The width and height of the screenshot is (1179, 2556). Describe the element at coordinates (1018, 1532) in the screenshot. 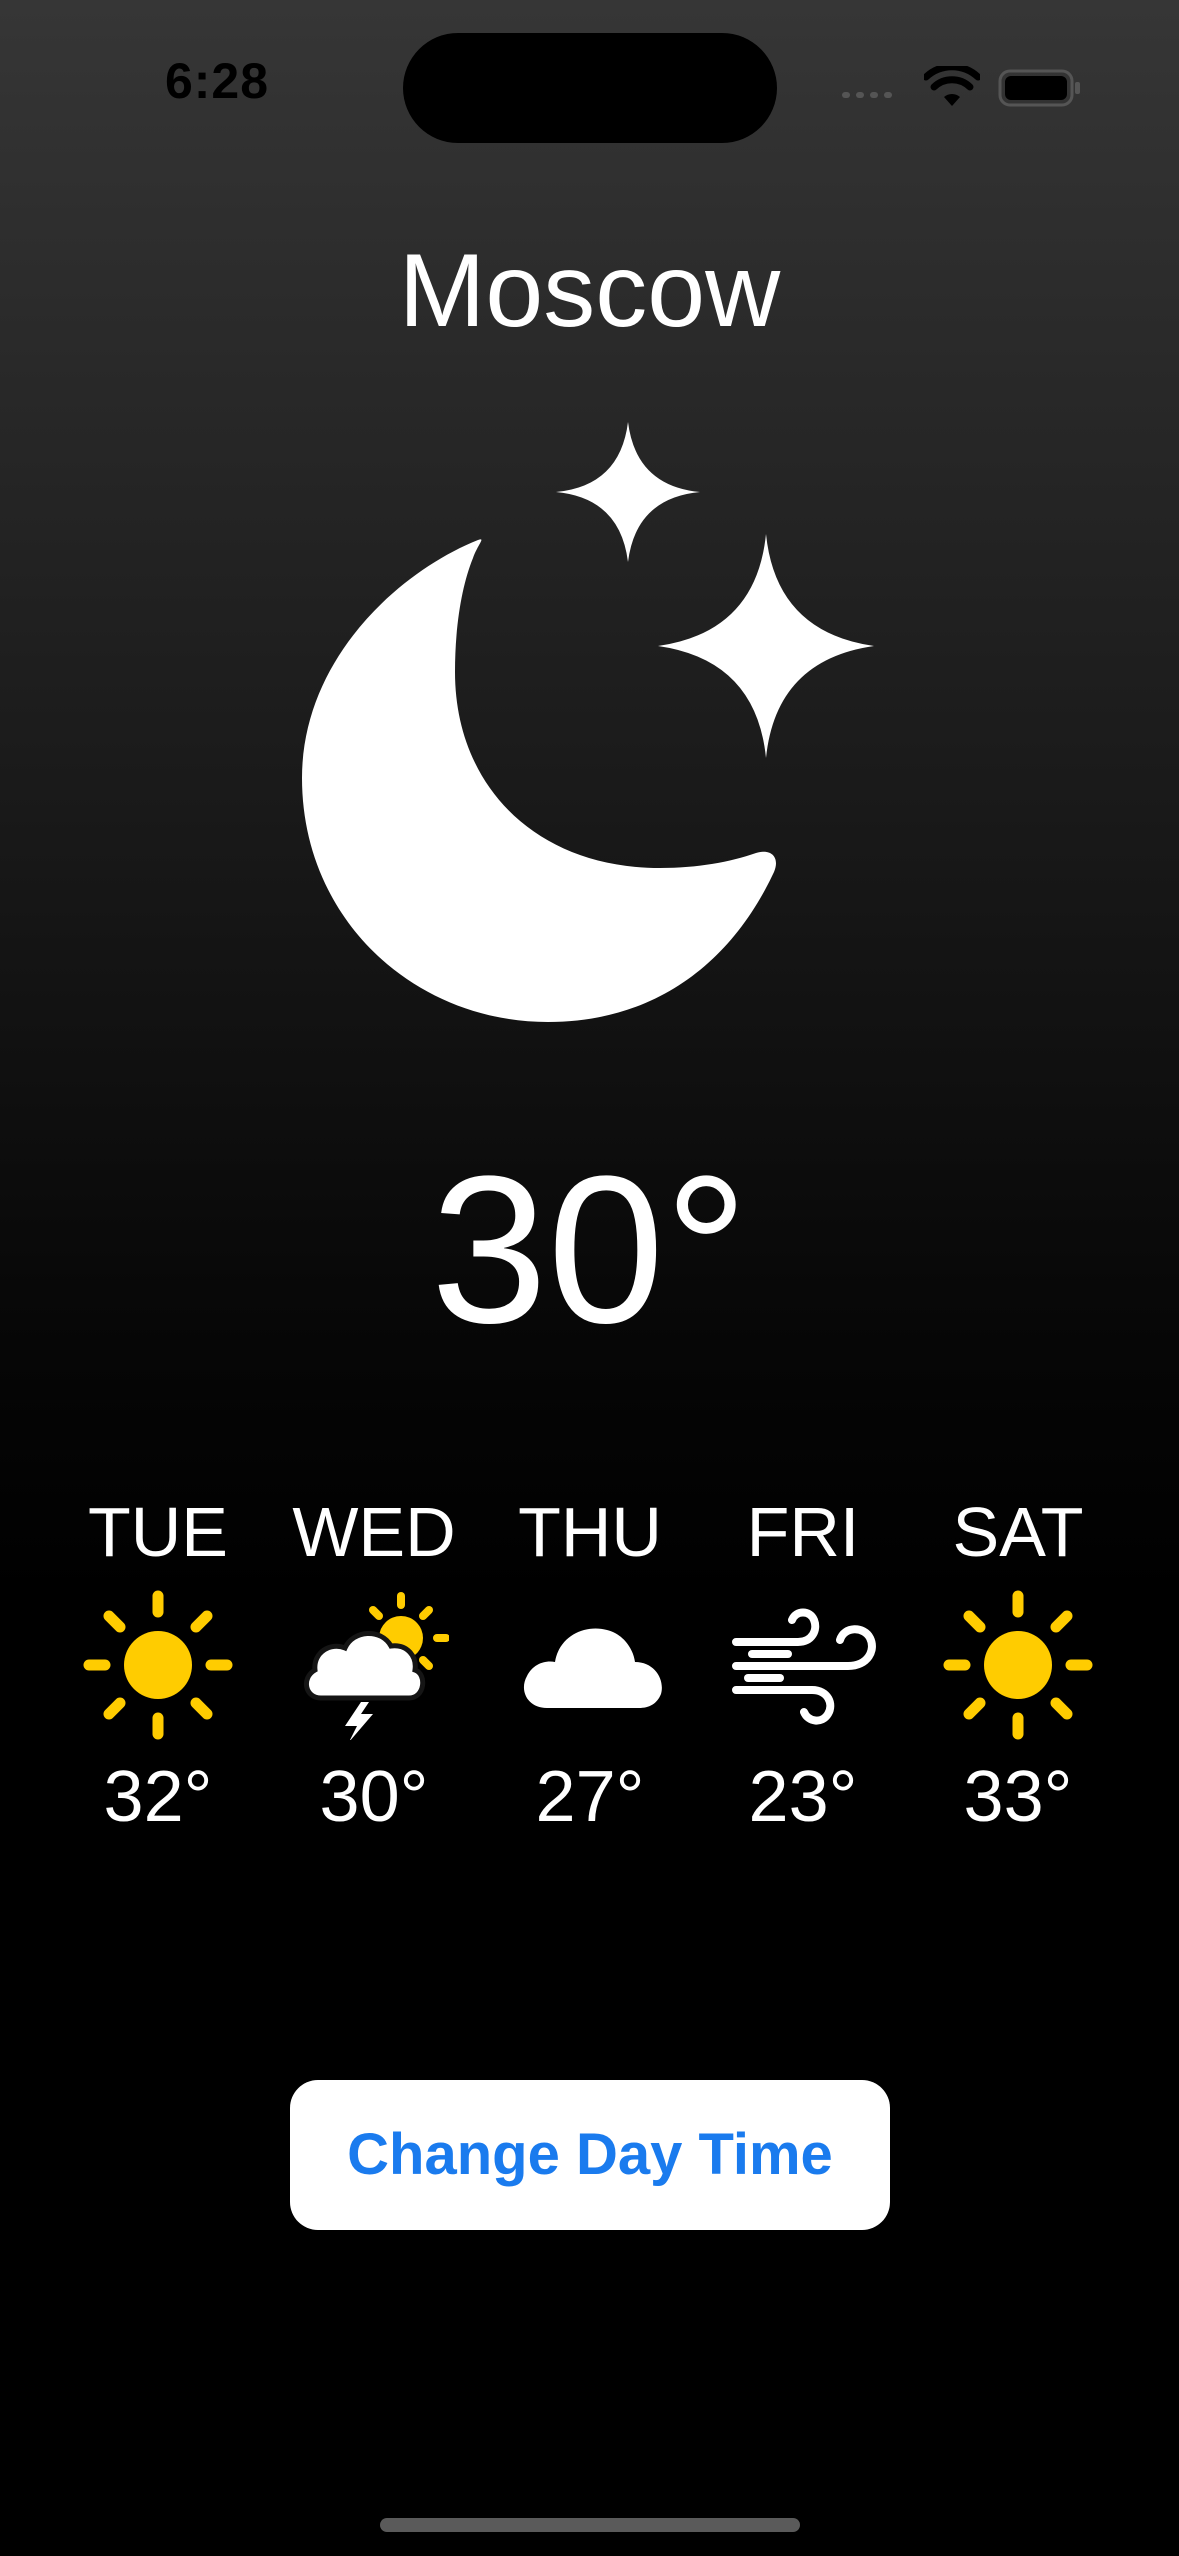

I see `forecast-day-label: SAT` at that location.